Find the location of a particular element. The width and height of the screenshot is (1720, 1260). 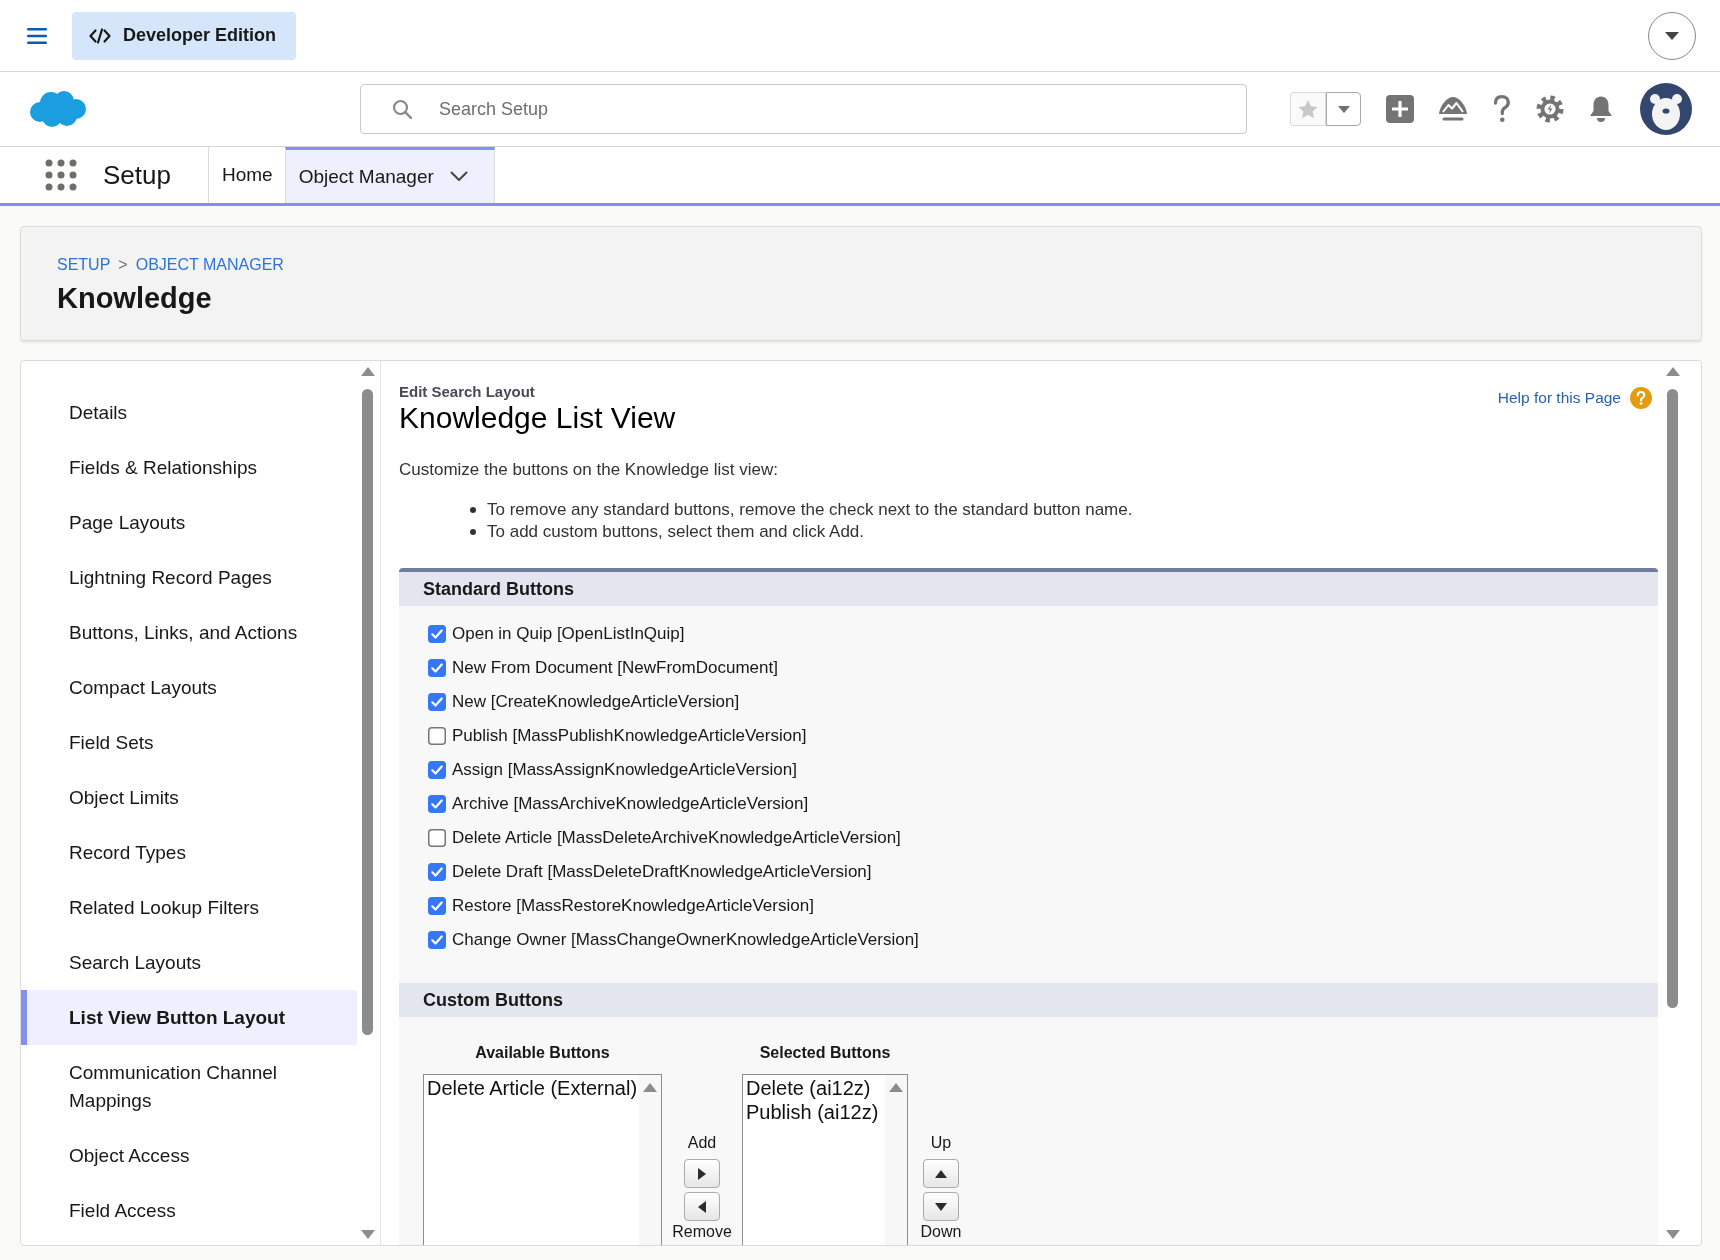

sidebar-item: Field Sets is located at coordinates (189, 742).